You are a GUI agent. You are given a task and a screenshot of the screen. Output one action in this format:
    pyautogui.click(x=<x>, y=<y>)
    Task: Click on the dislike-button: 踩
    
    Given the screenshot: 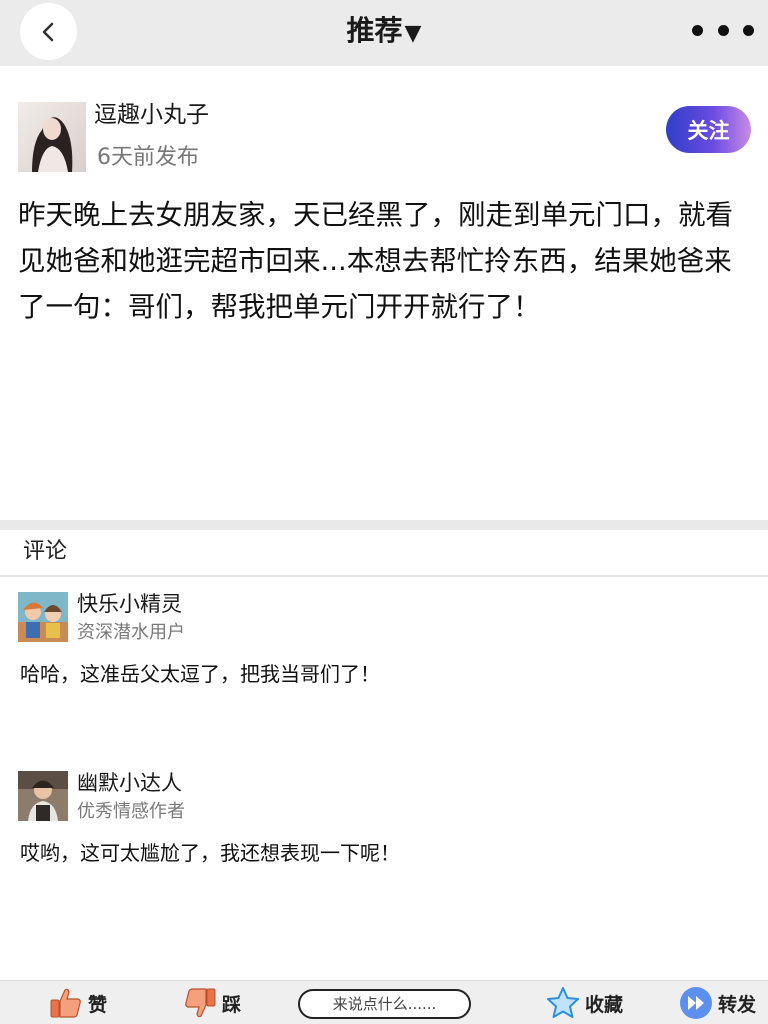 What is the action you would take?
    pyautogui.click(x=211, y=1002)
    